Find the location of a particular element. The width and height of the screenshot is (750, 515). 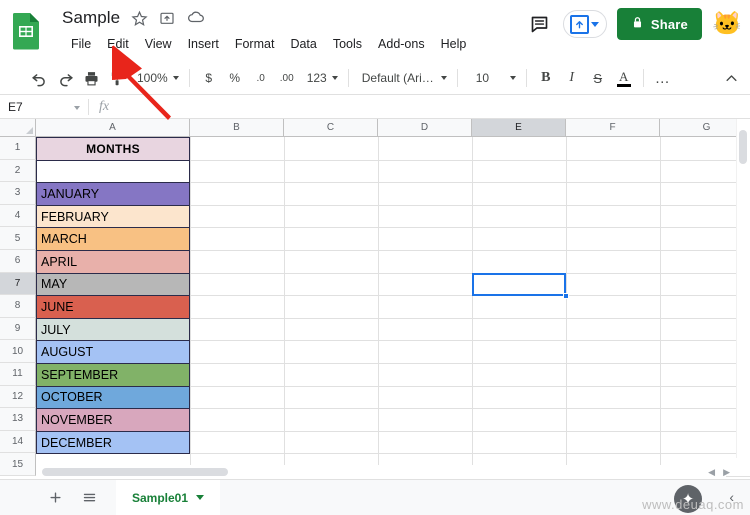

percent-label: % is located at coordinates (235, 78).